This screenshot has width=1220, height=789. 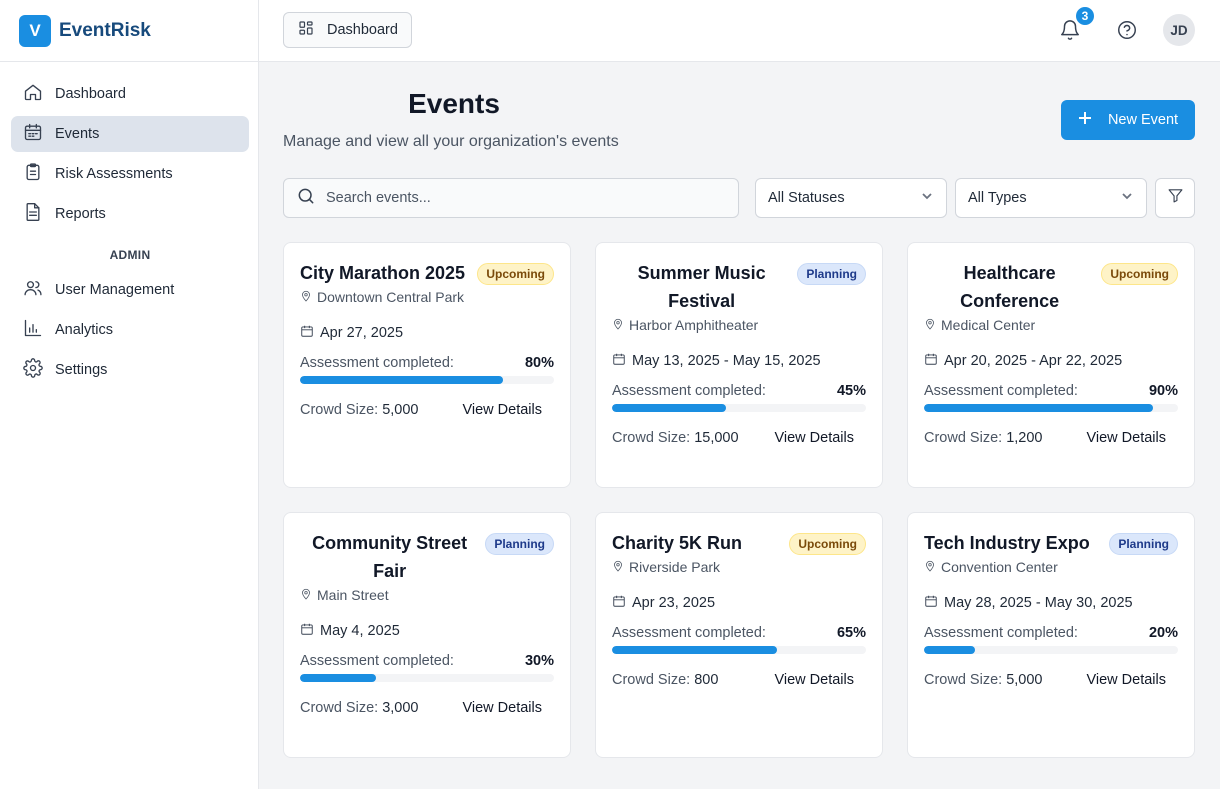 What do you see at coordinates (1033, 361) in the screenshot?
I see `event-date-text: Apr 20, 2025 - Apr 22, 2025` at bounding box center [1033, 361].